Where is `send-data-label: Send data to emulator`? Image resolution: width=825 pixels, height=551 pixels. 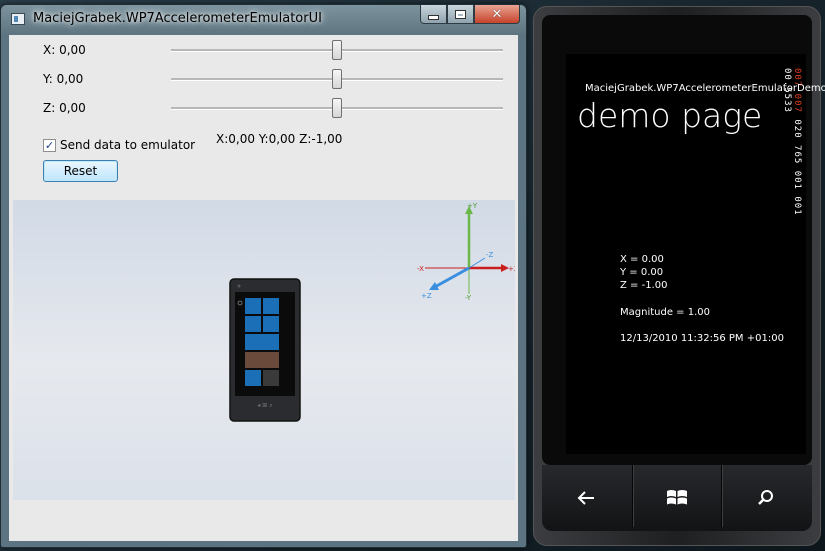 send-data-label: Send data to emulator is located at coordinates (127, 145).